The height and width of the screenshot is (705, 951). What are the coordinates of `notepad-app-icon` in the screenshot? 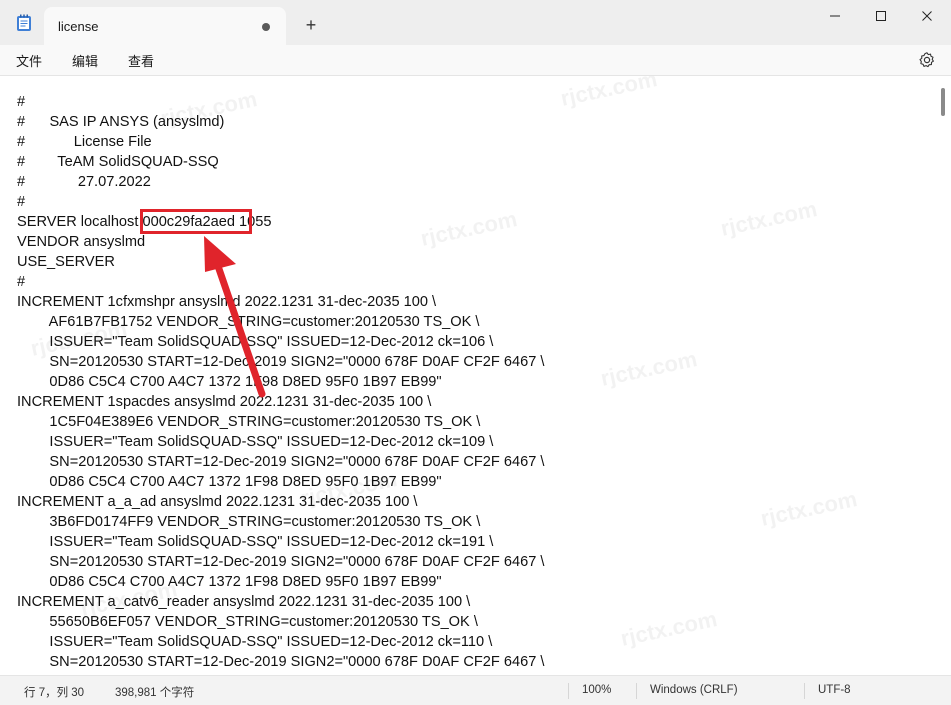 It's located at (24, 22).